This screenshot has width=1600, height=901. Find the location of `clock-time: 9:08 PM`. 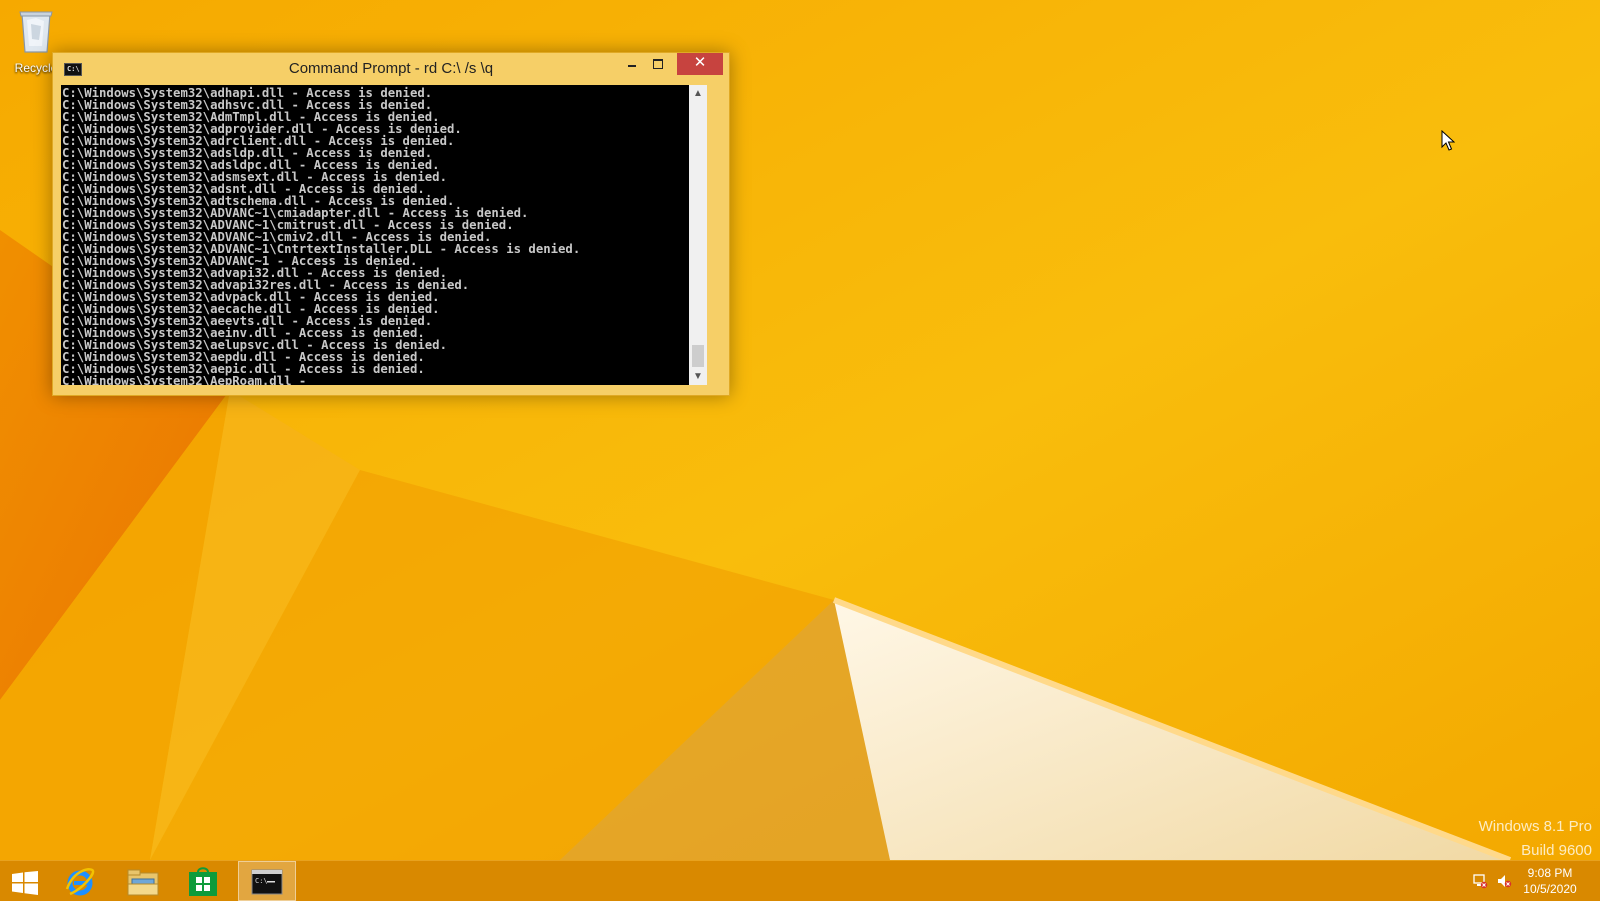

clock-time: 9:08 PM is located at coordinates (1550, 873).